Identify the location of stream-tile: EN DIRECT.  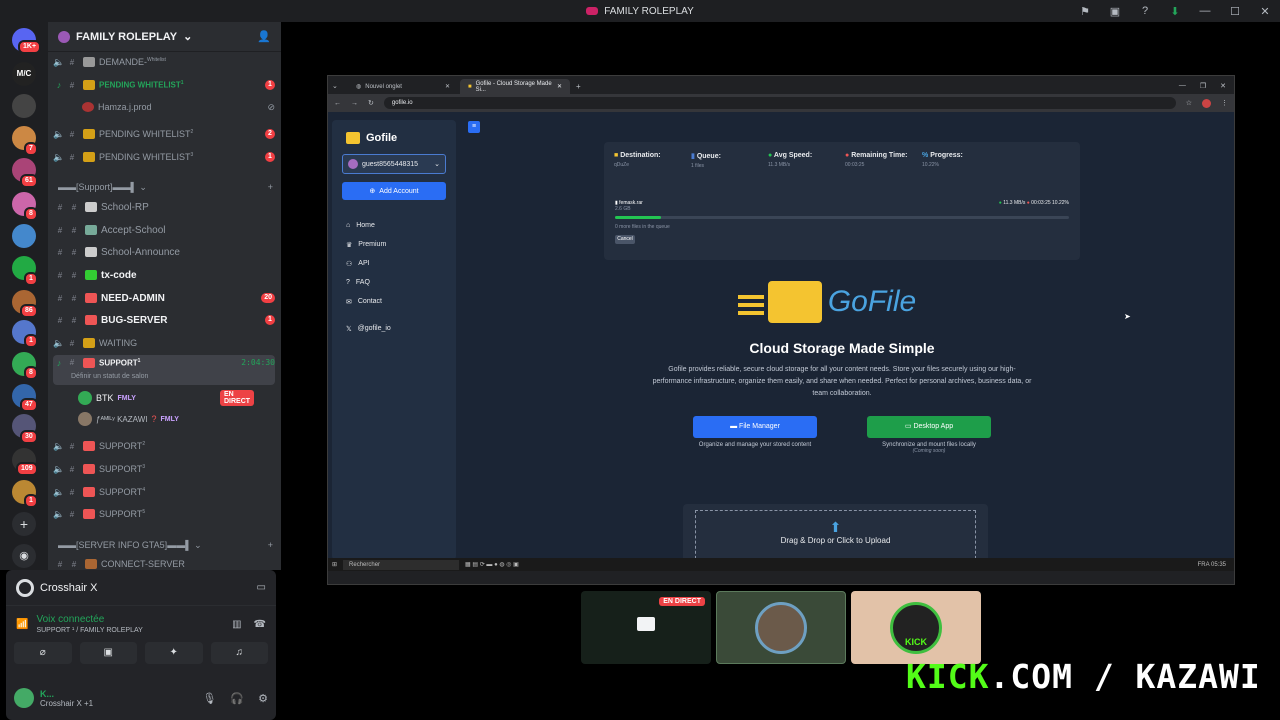
(646, 627).